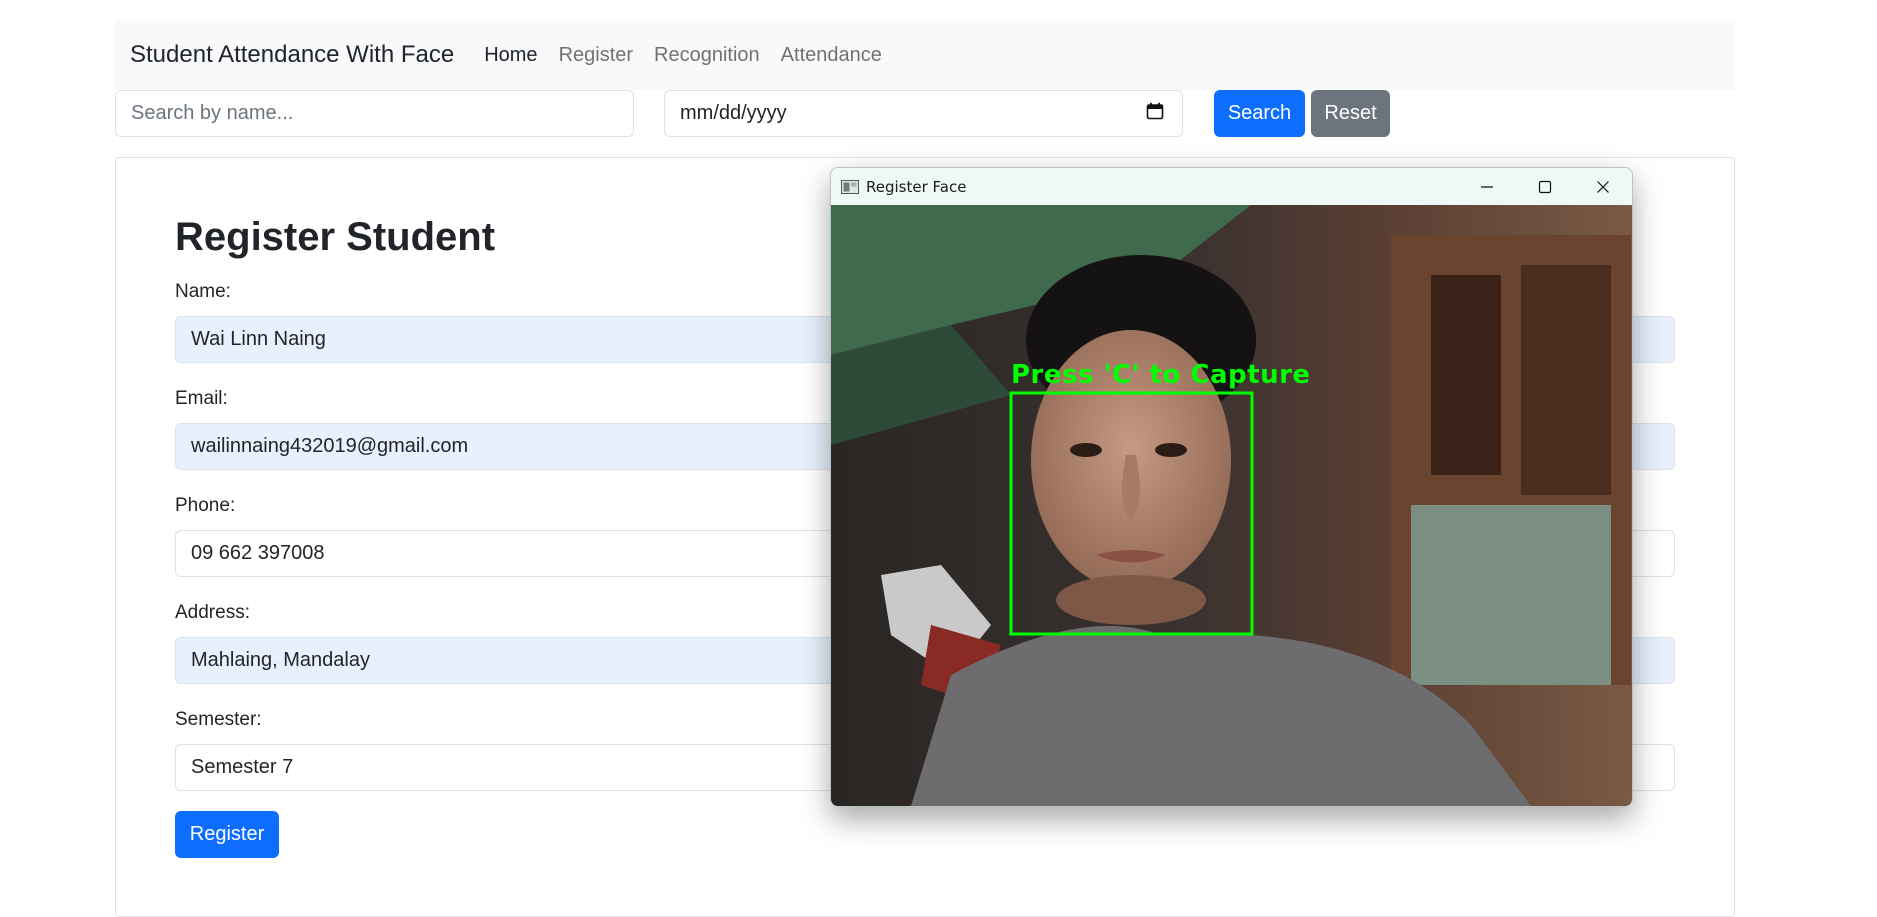  I want to click on nav-link-home: Home, so click(510, 55).